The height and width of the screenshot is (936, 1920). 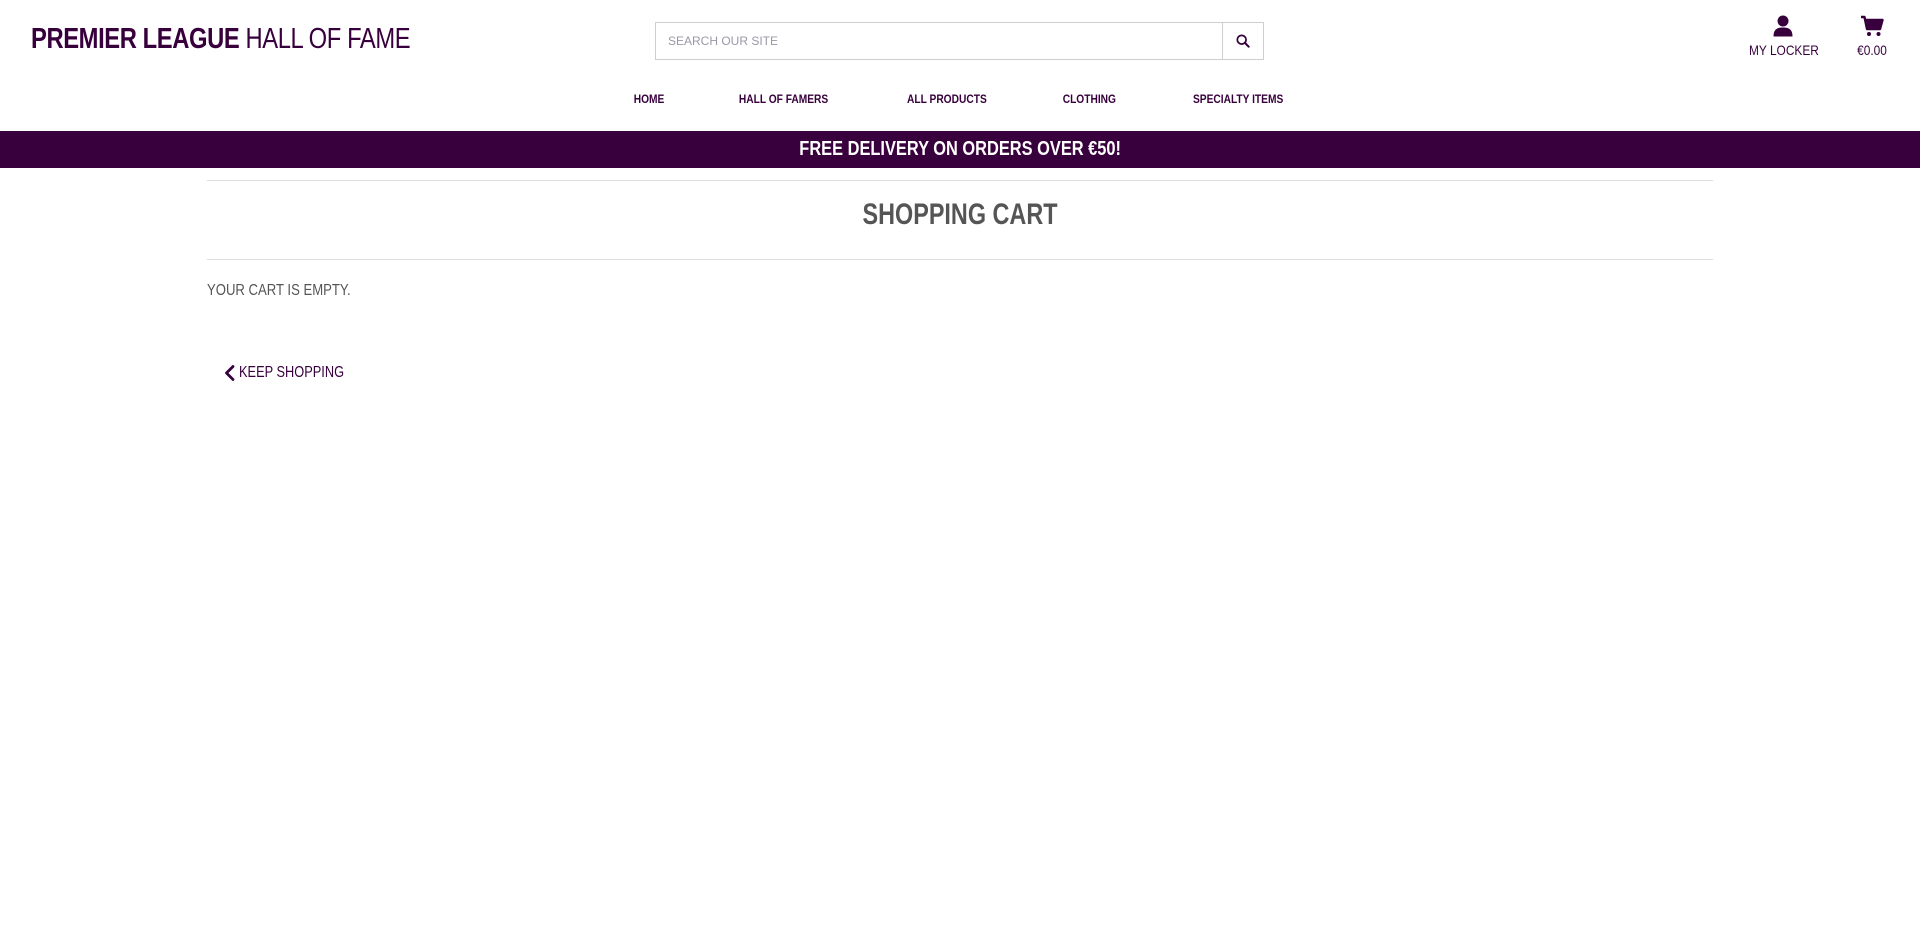 What do you see at coordinates (279, 290) in the screenshot?
I see `empty-cart-text: Your cart is empty.` at bounding box center [279, 290].